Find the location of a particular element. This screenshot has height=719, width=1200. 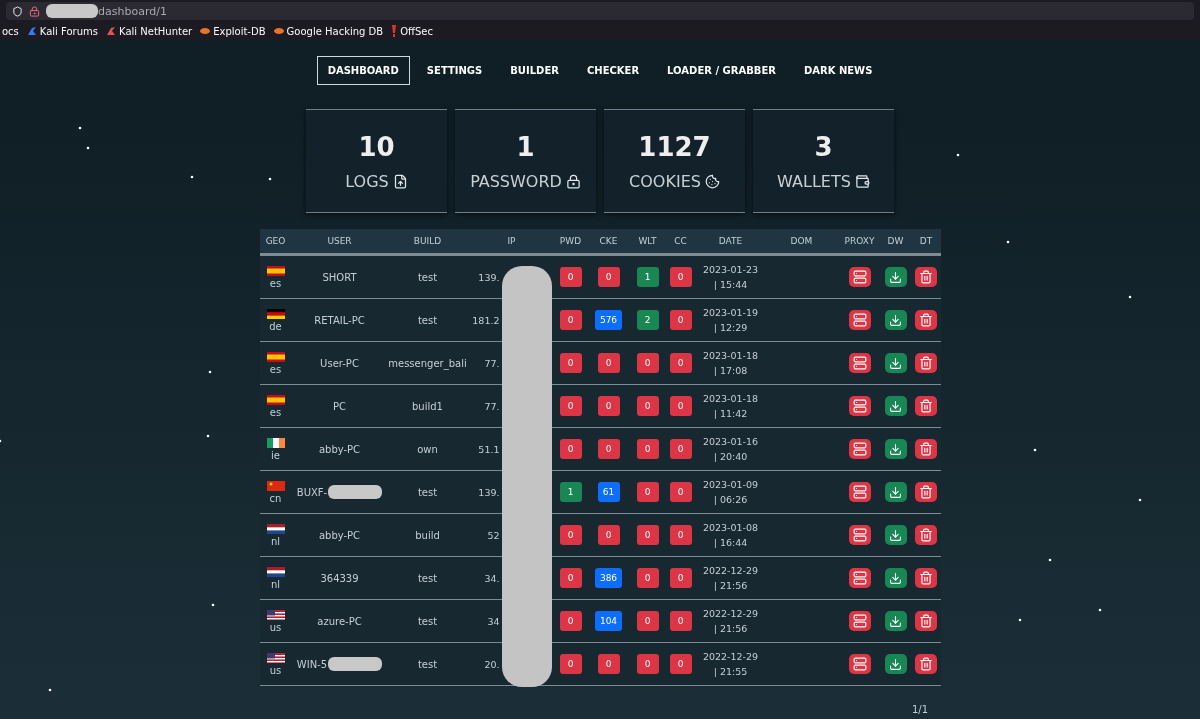

count-badge: 2 is located at coordinates (647, 320).